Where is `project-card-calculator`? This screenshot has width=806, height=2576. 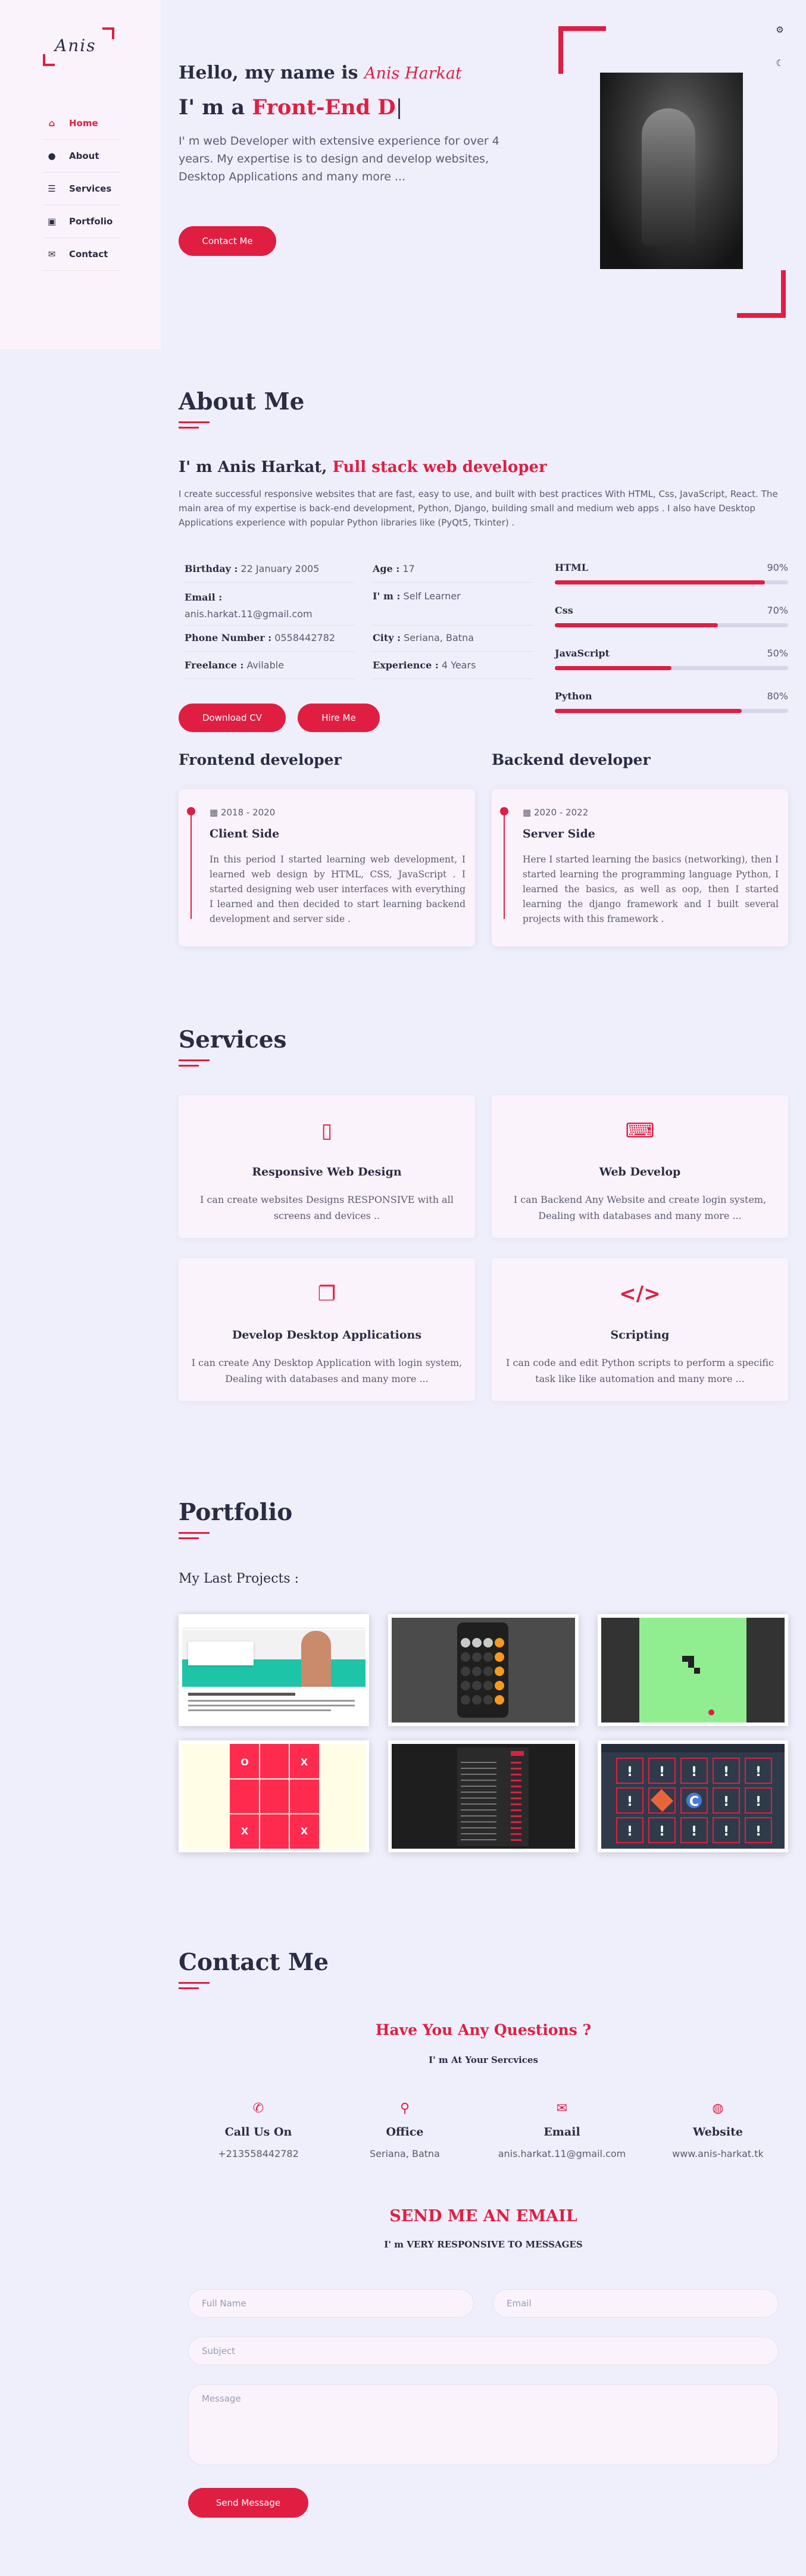
project-card-calculator is located at coordinates (483, 1670).